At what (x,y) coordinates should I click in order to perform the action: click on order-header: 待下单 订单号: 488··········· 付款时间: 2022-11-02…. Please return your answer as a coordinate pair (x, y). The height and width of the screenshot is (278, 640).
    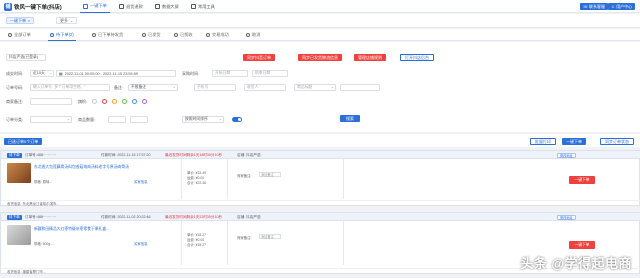
    Looking at the image, I should click on (320, 217).